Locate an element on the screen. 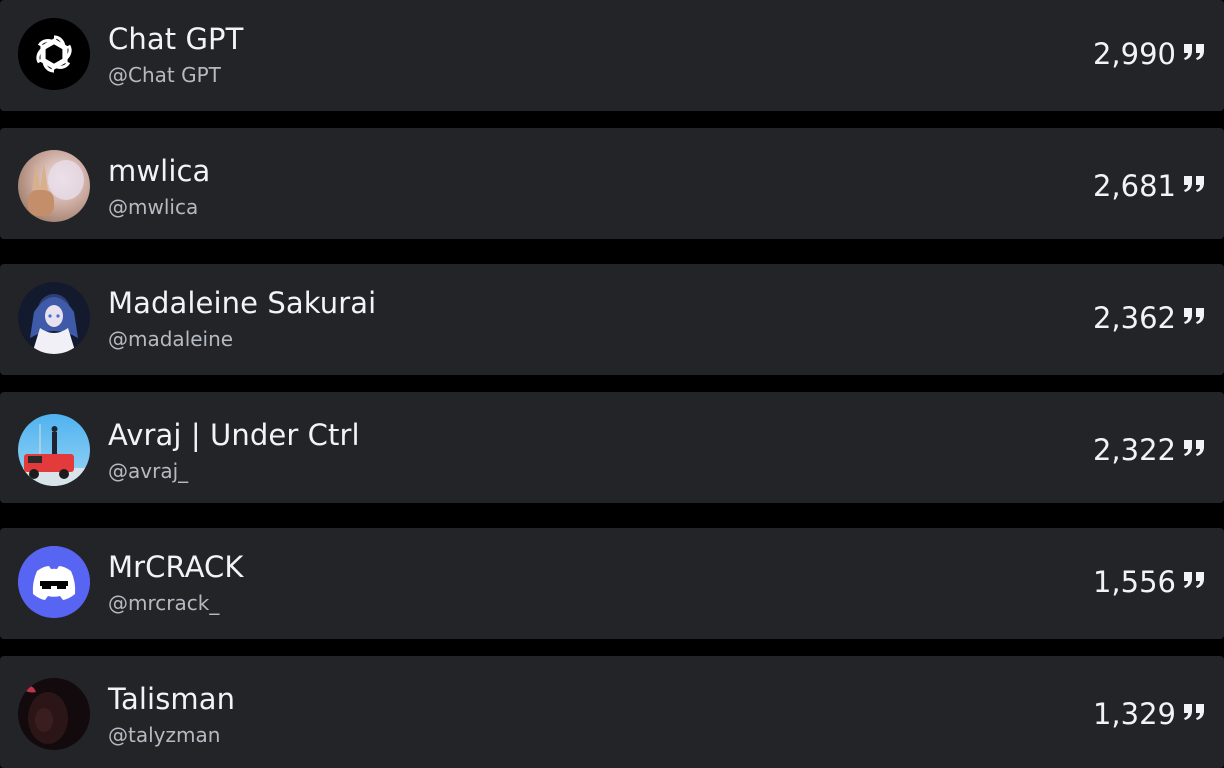  user-name: mwlica is located at coordinates (159, 171).